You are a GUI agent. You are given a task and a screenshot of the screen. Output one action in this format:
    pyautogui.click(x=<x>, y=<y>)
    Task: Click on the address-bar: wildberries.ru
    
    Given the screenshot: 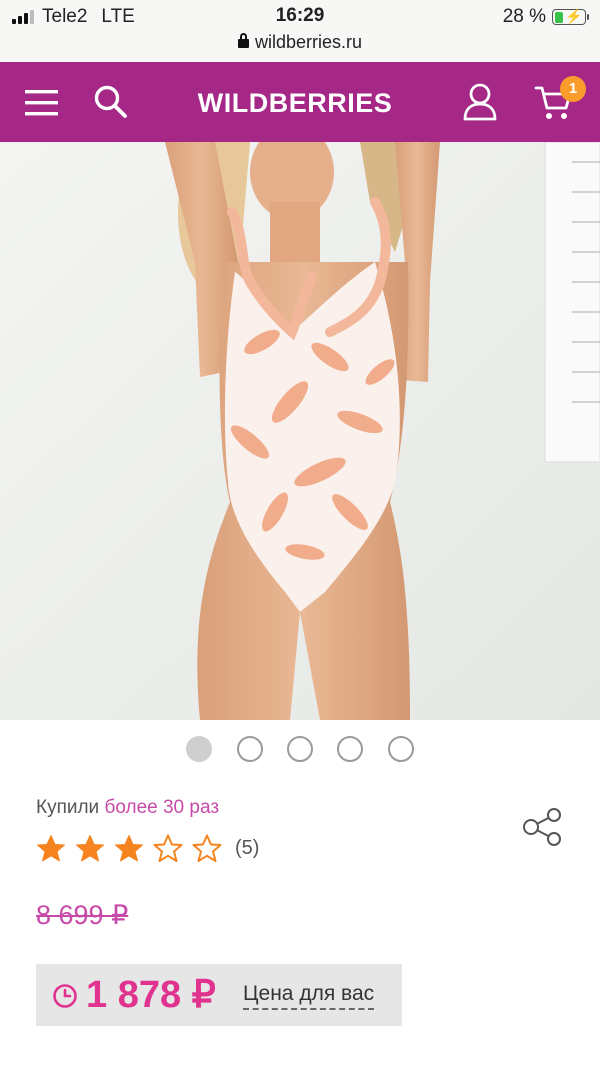 What is the action you would take?
    pyautogui.click(x=300, y=42)
    